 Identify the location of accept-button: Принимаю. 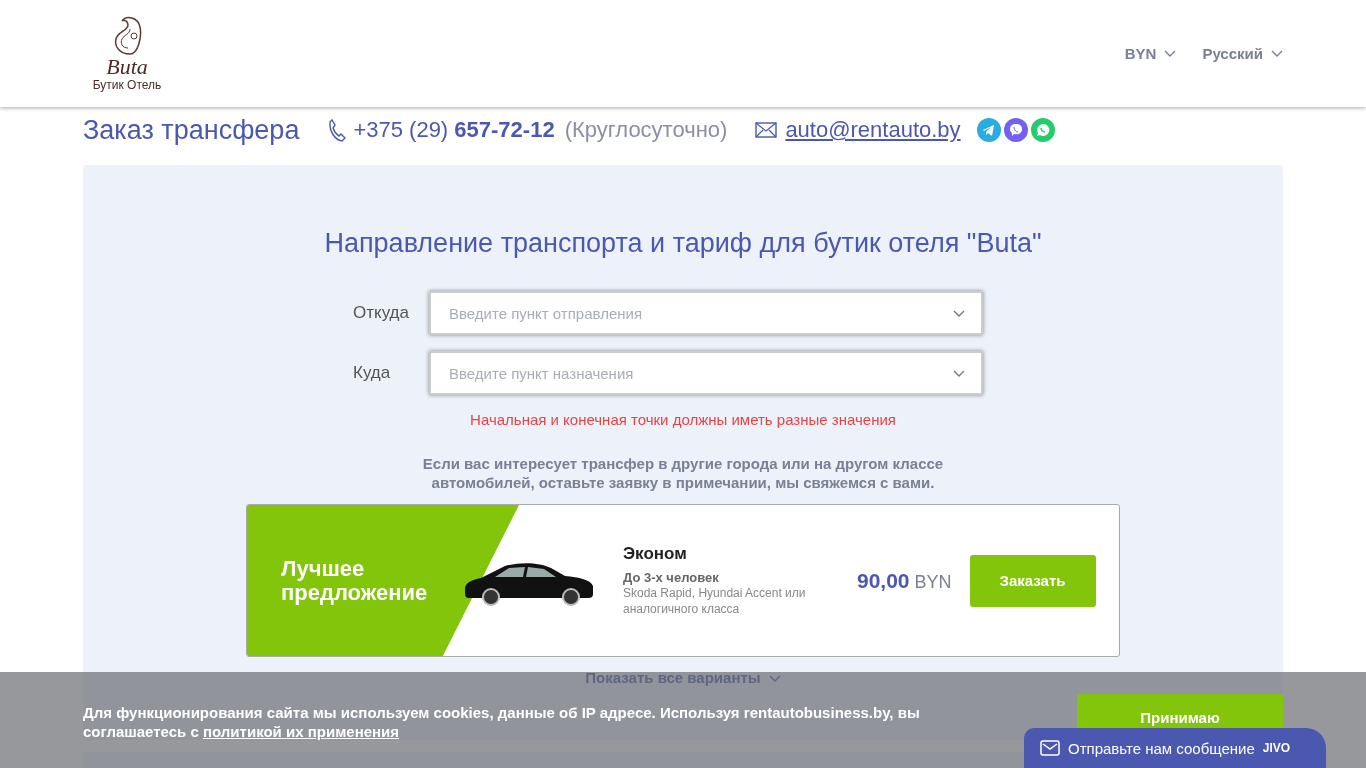
(1180, 711).